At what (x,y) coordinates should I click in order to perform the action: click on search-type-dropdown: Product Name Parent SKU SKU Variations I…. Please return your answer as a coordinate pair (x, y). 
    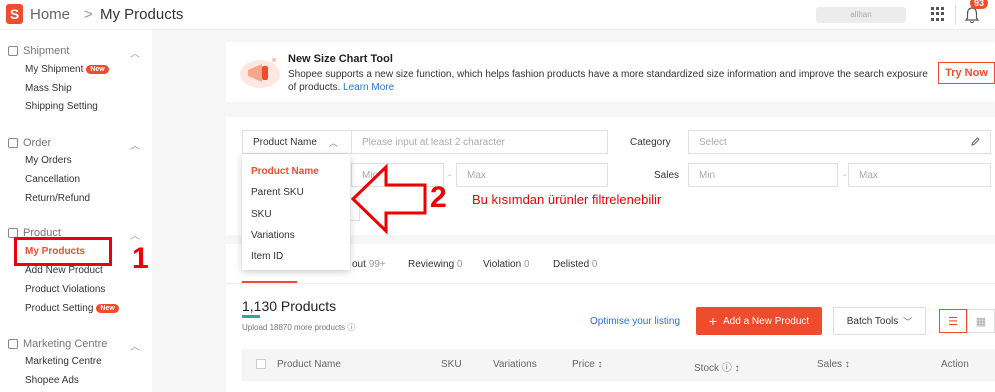
    Looking at the image, I should click on (296, 212).